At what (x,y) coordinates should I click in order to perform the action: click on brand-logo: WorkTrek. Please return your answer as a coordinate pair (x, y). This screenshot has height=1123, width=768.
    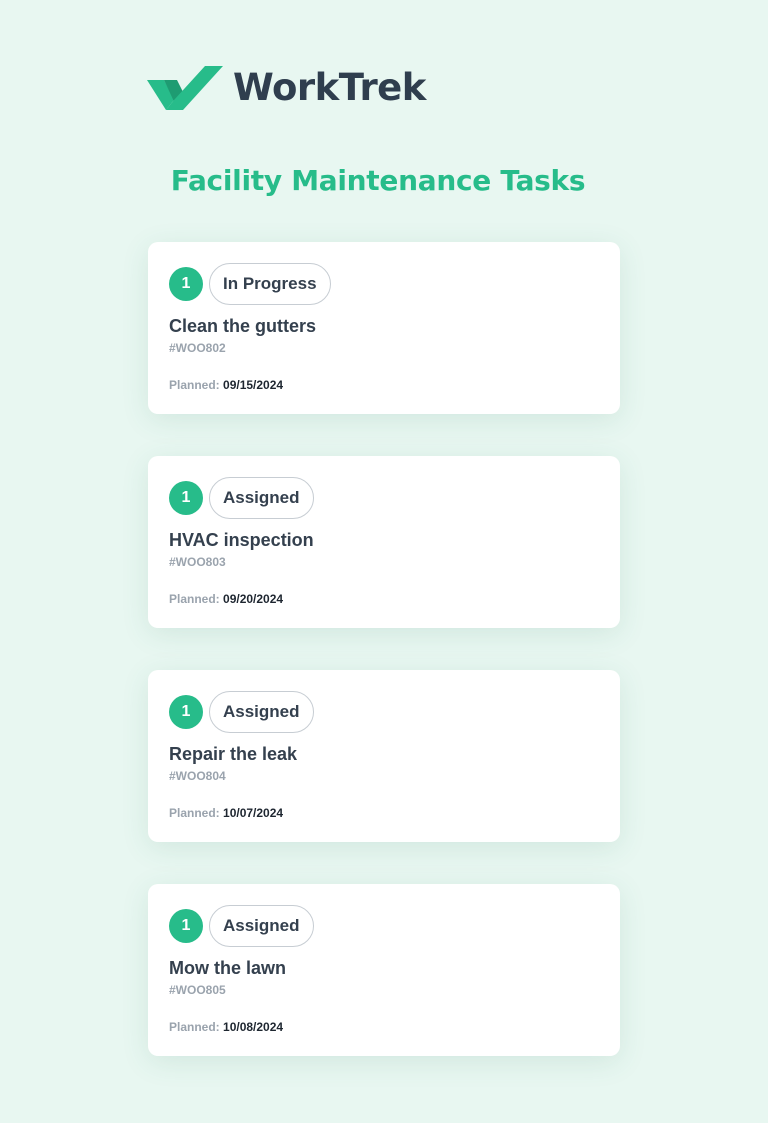
    Looking at the image, I should click on (286, 88).